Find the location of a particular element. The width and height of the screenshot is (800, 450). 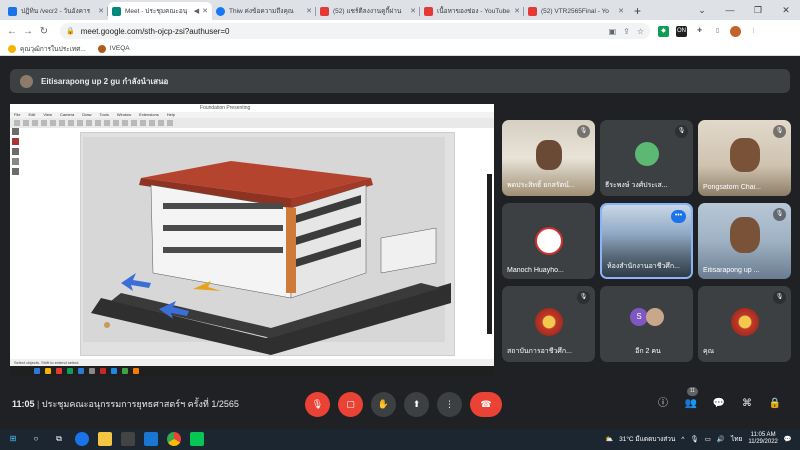

chat-icon: 💬 is located at coordinates (719, 404).